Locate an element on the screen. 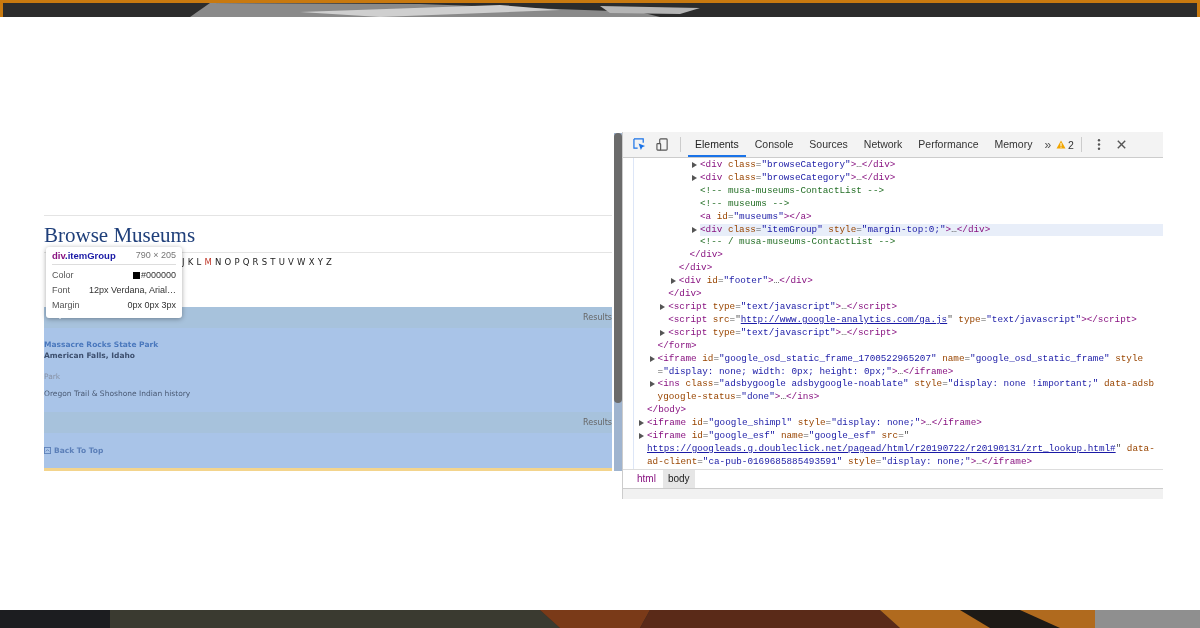  code-line: <!-- museums --> is located at coordinates (931, 204).